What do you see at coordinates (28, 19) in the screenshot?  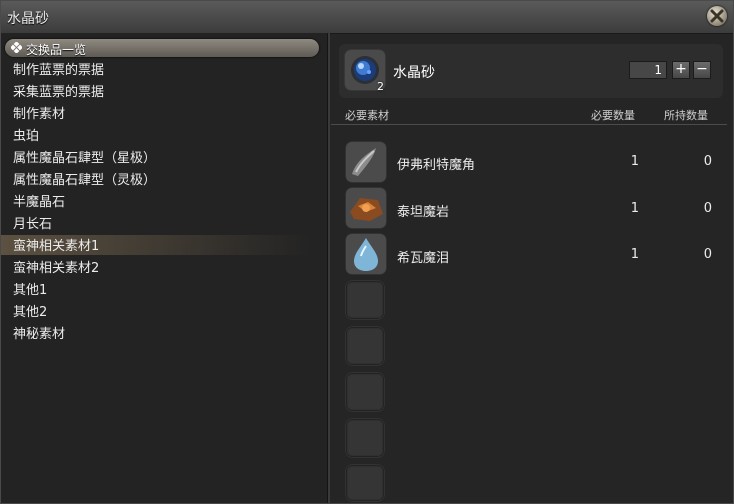 I see `window-title: 水晶砂` at bounding box center [28, 19].